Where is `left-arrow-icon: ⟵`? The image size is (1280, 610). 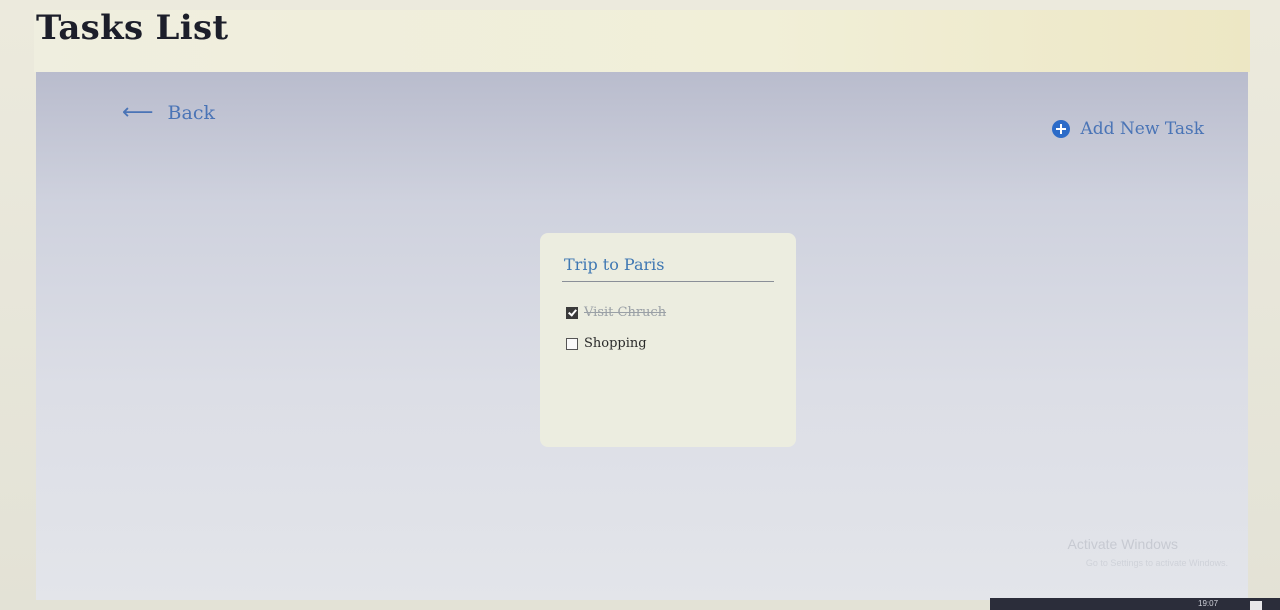 left-arrow-icon: ⟵ is located at coordinates (138, 112).